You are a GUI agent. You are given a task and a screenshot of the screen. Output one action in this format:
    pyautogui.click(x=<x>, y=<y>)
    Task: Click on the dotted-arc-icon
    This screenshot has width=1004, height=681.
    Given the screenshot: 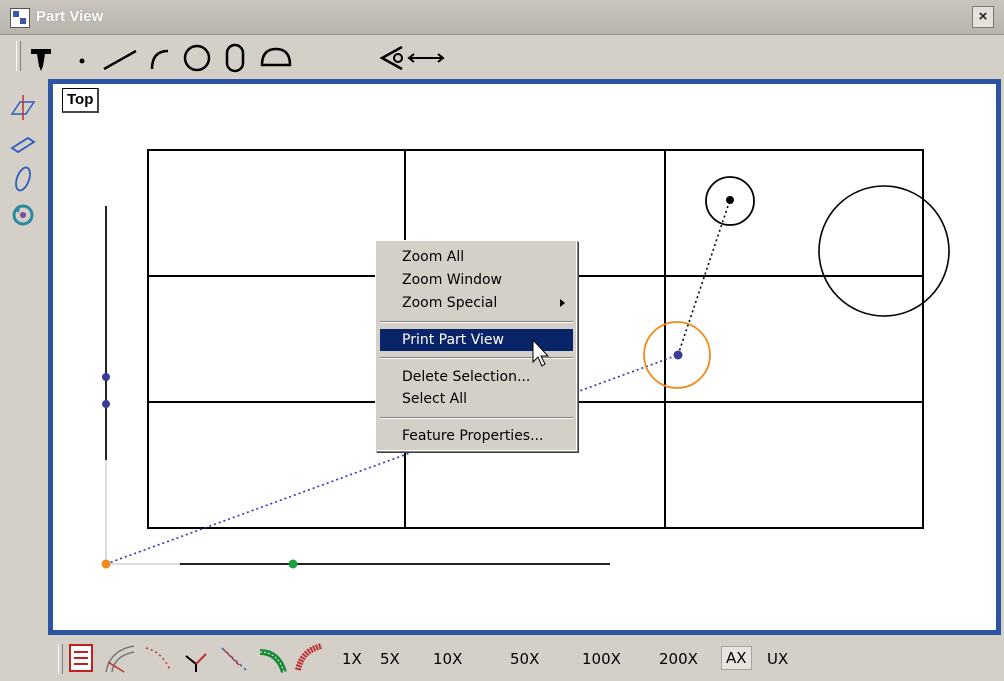 What is the action you would take?
    pyautogui.click(x=158, y=658)
    